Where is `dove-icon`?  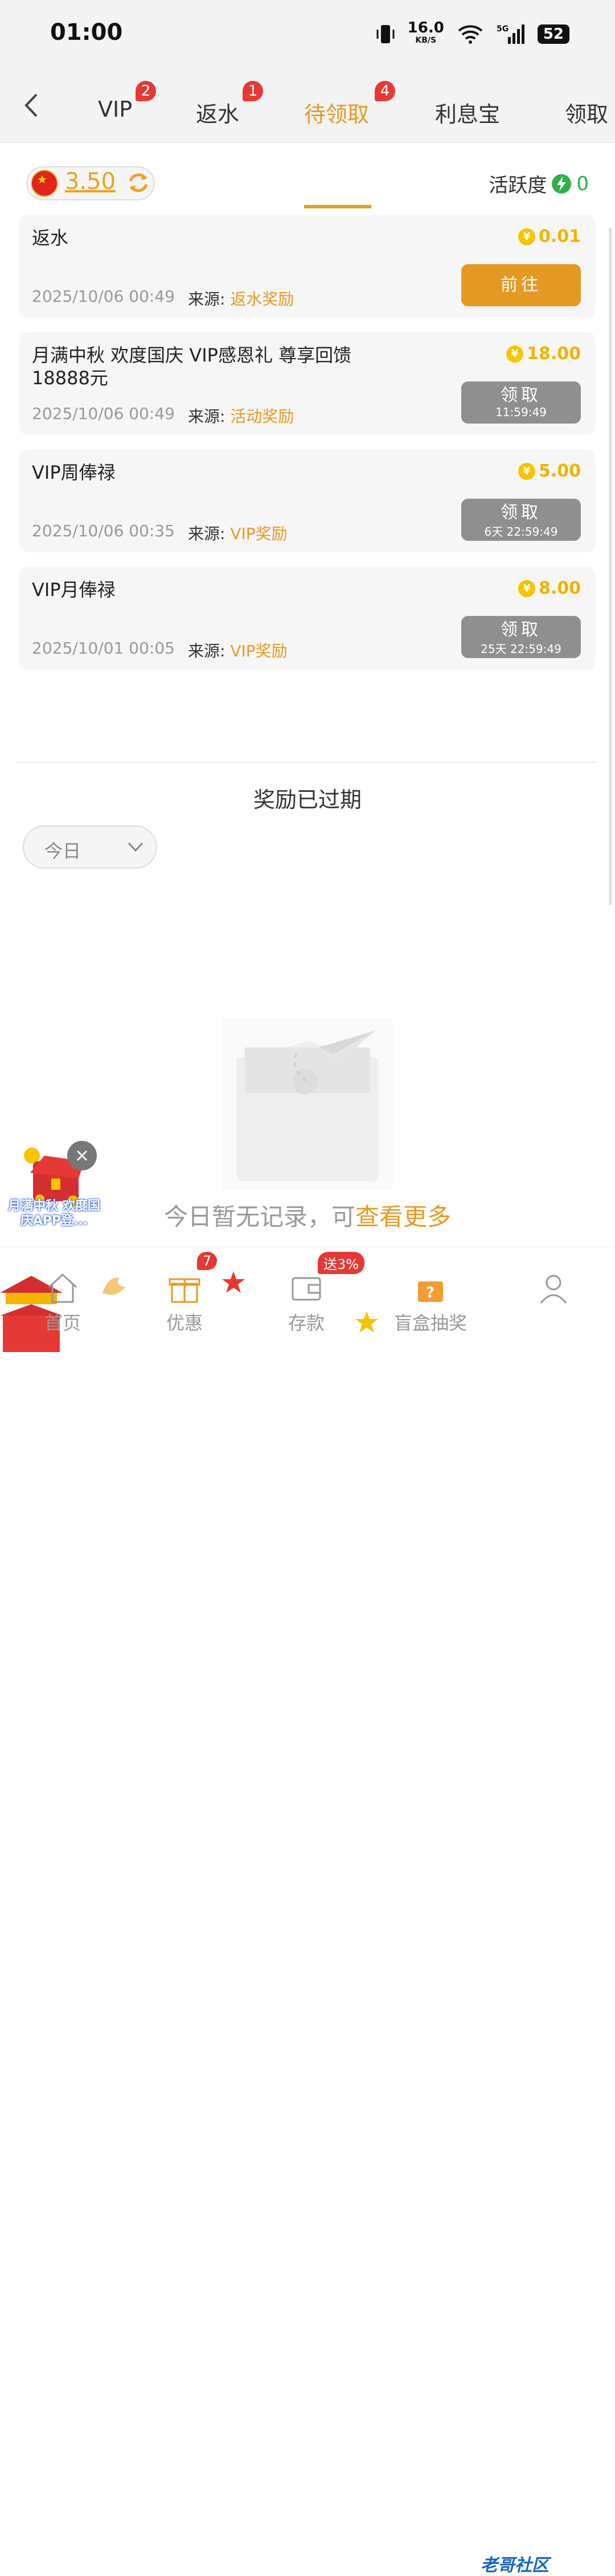
dove-icon is located at coordinates (113, 1286).